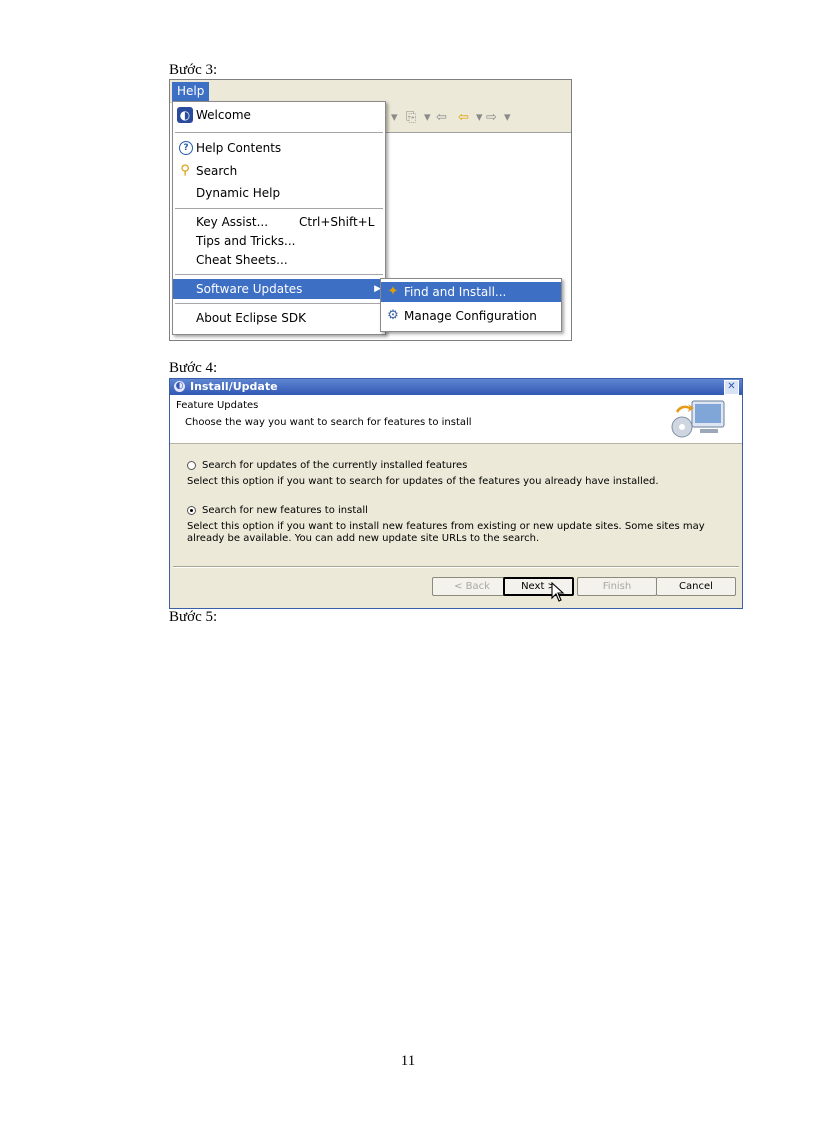  Describe the element at coordinates (477, 144) in the screenshot. I see `editor-tab-row` at that location.